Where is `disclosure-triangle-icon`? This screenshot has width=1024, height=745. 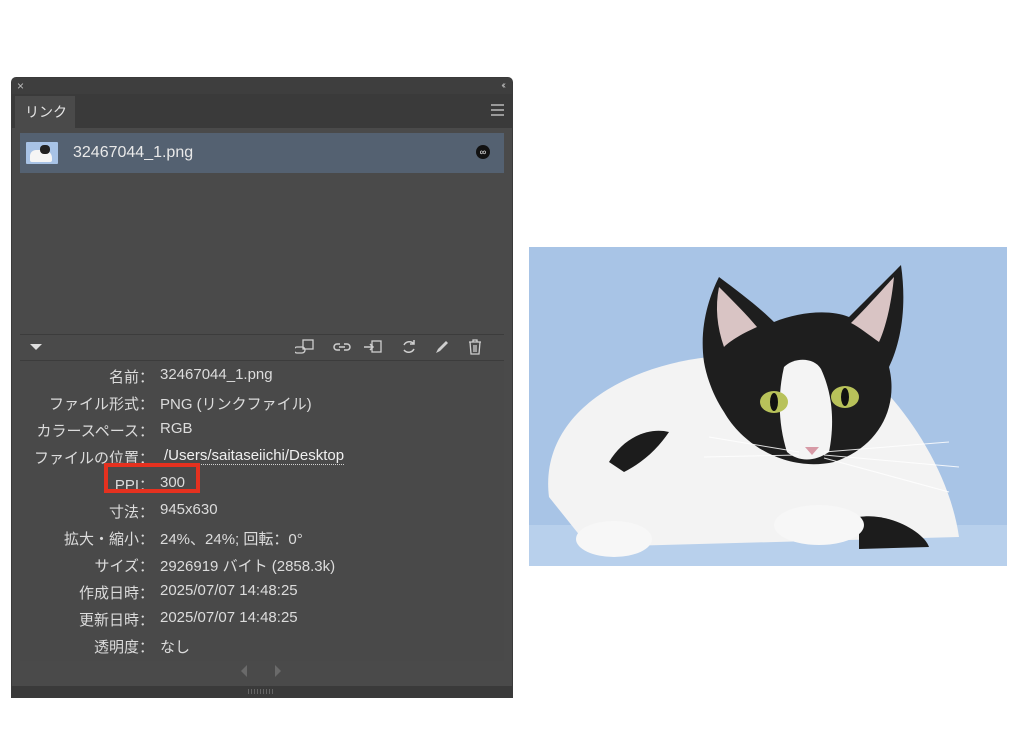
disclosure-triangle-icon is located at coordinates (36, 347).